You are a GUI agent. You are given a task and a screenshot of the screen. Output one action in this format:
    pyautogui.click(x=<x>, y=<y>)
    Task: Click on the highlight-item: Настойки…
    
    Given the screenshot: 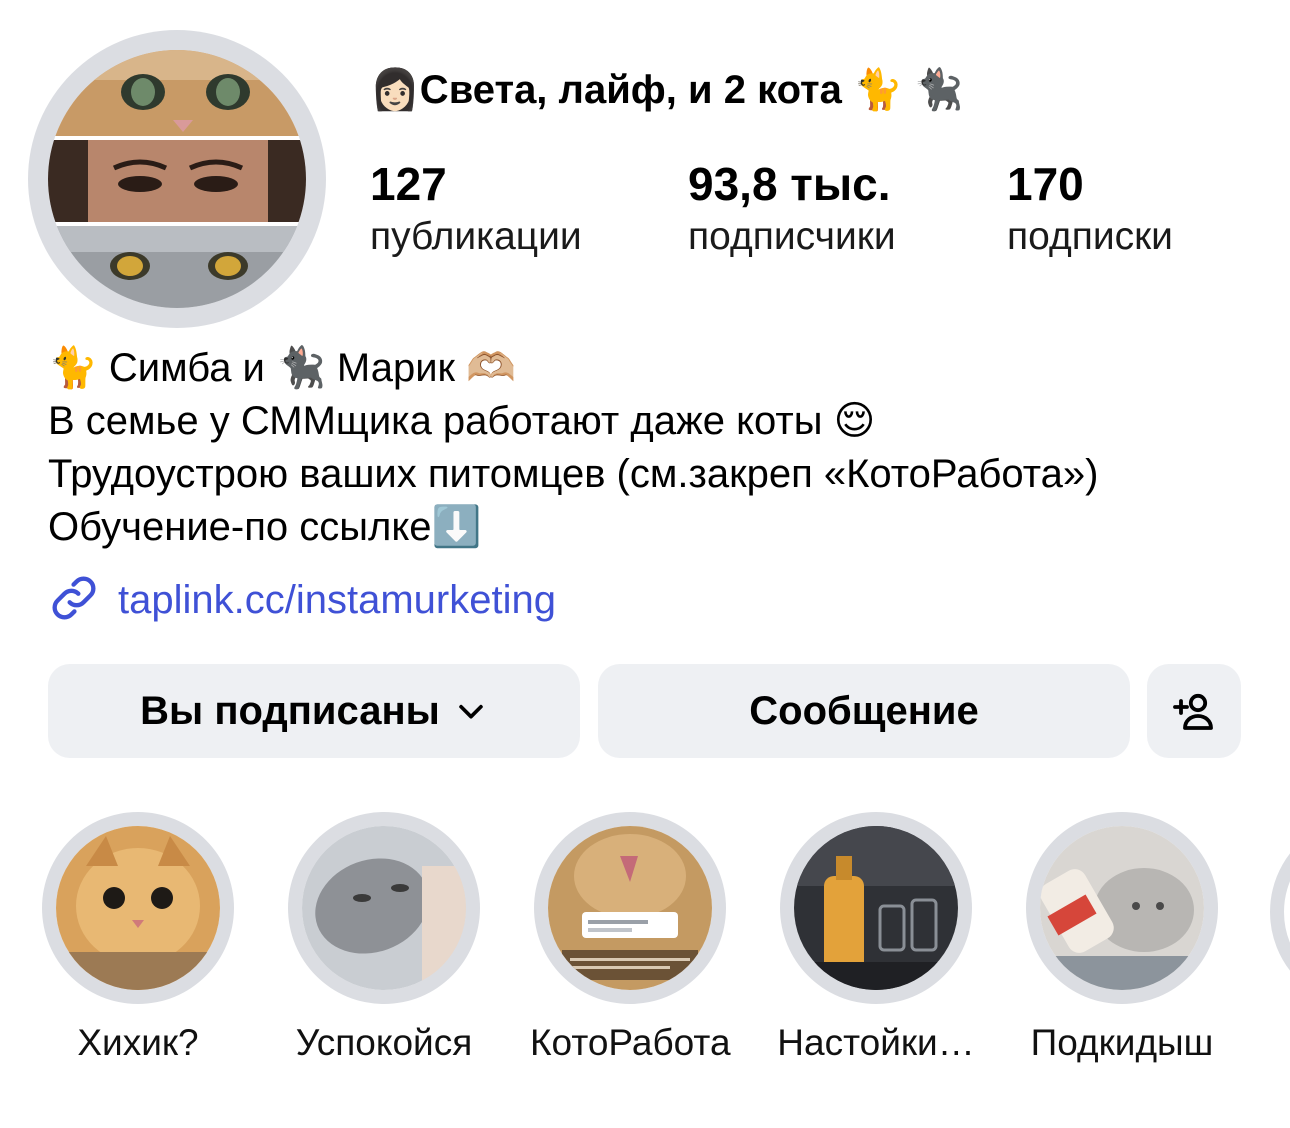 What is the action you would take?
    pyautogui.click(x=876, y=938)
    